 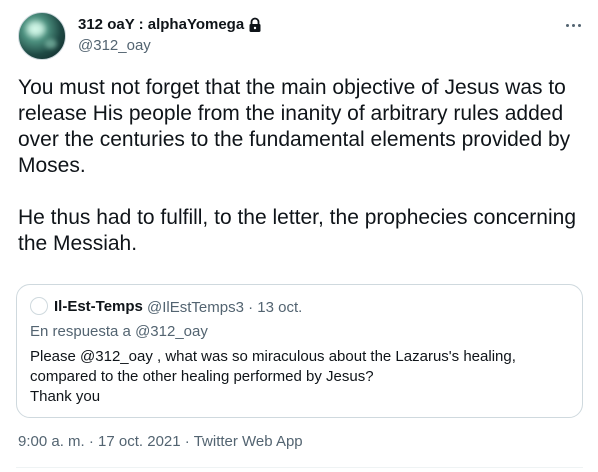 I want to click on author-display-name: 312 oaY : alphaYomega, so click(x=170, y=24).